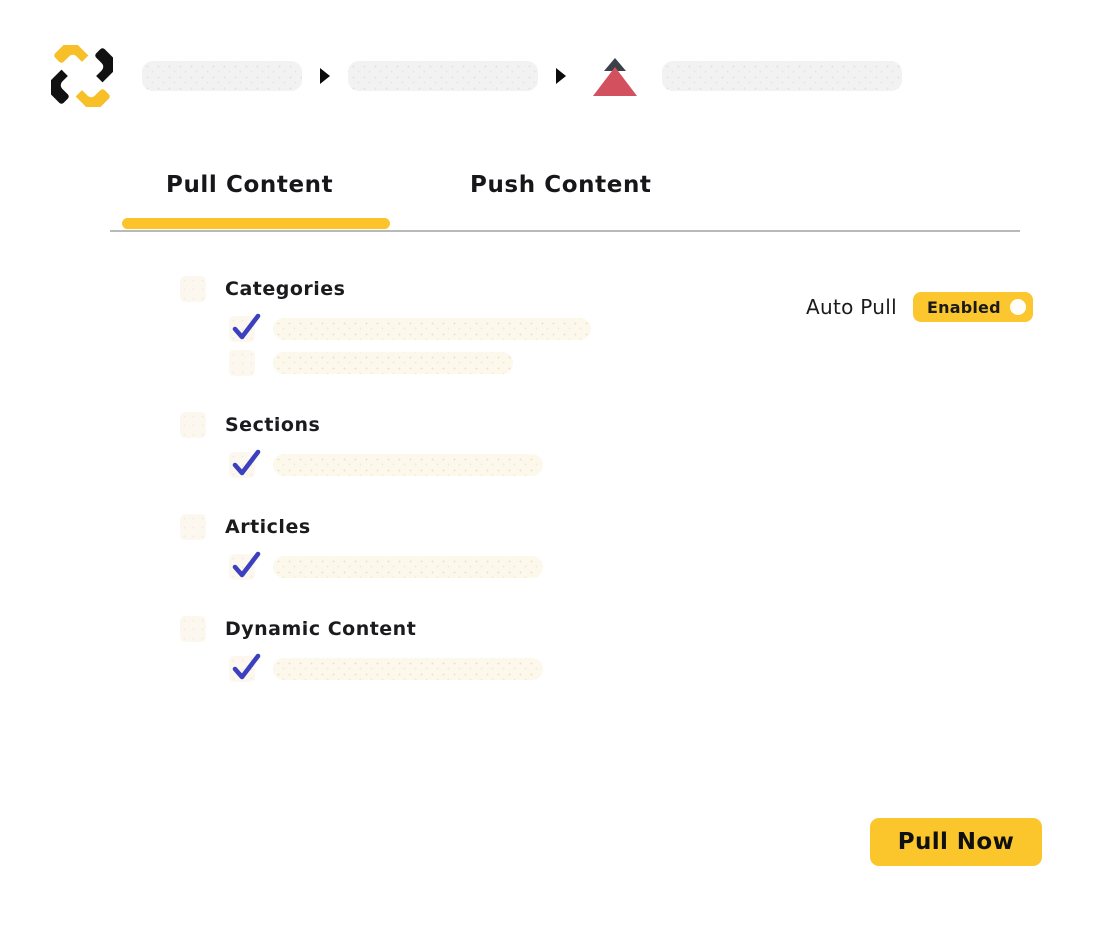 The height and width of the screenshot is (929, 1114). What do you see at coordinates (565, 205) in the screenshot?
I see `tab-bar: Pull Content Push Content` at bounding box center [565, 205].